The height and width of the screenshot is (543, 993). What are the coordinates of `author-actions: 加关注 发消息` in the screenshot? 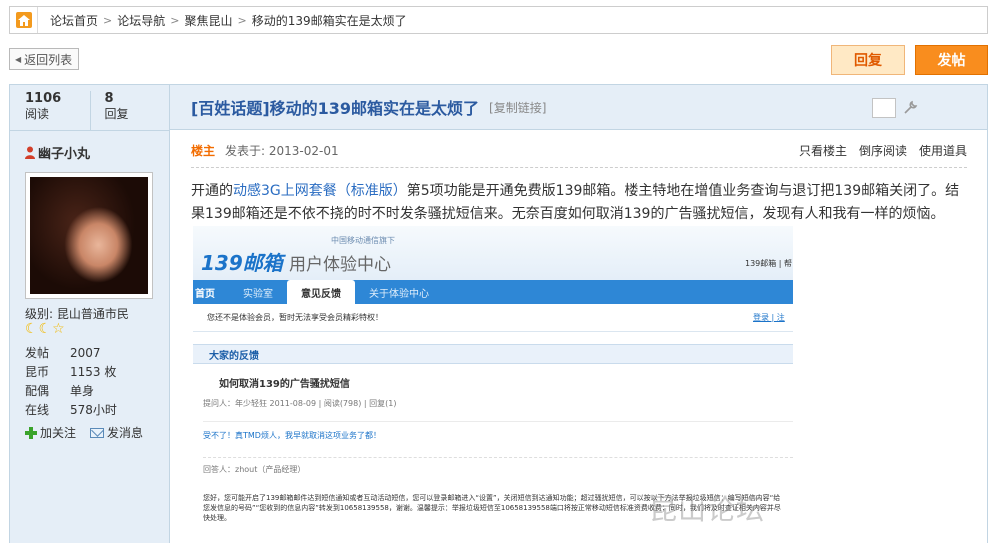 It's located at (84, 432).